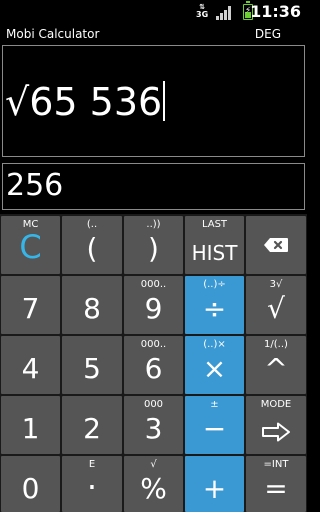  Describe the element at coordinates (214, 425) in the screenshot. I see `minus-button: ± −` at that location.